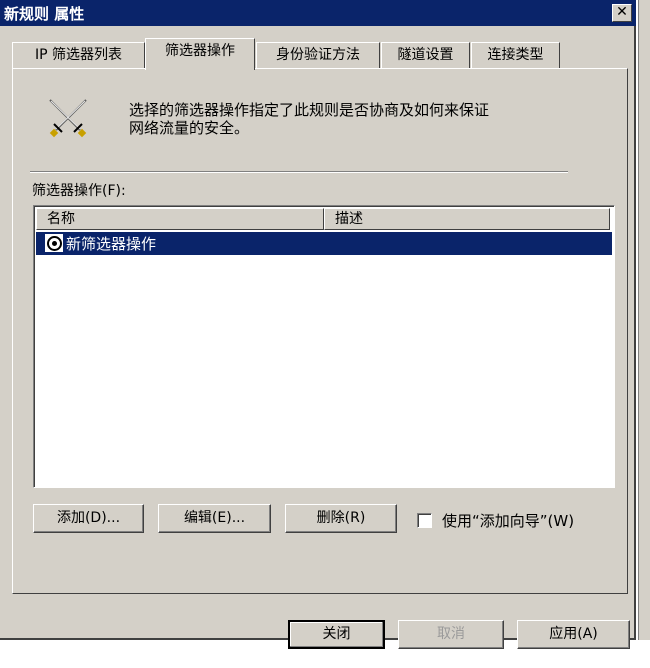 Image resolution: width=650 pixels, height=668 pixels. I want to click on tab-filter-action: 筛选器操作, so click(200, 54).